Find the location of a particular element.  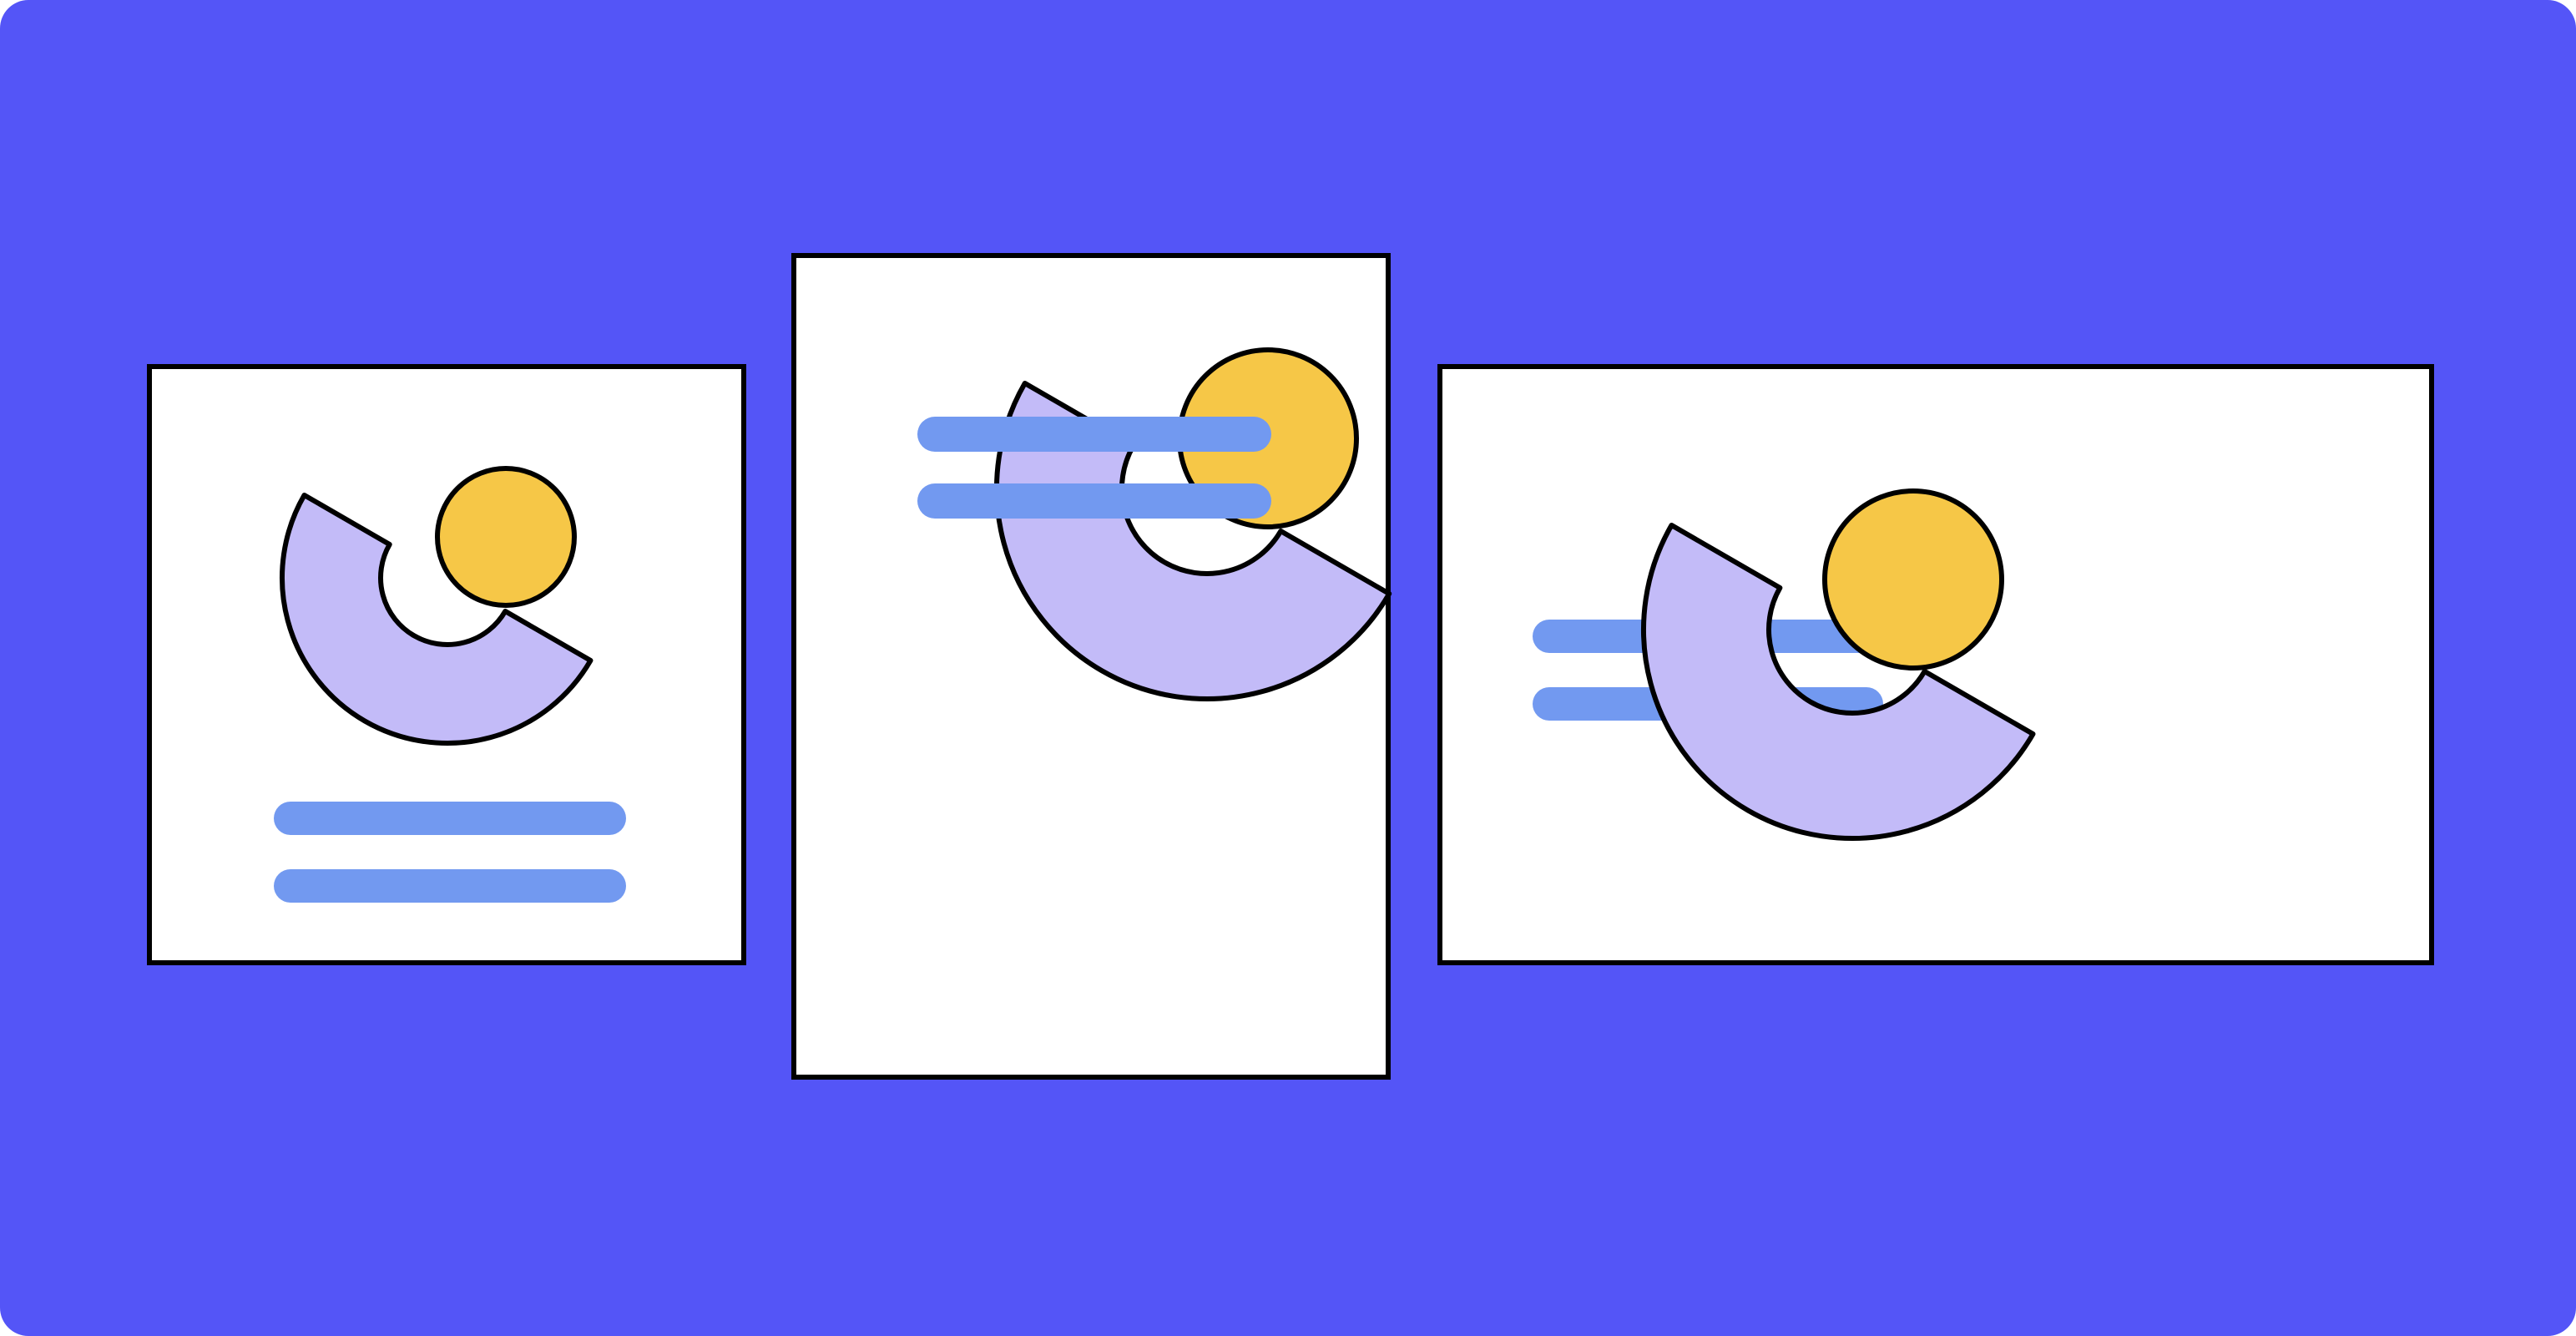

landscape-card-graphic is located at coordinates (1784, 664).